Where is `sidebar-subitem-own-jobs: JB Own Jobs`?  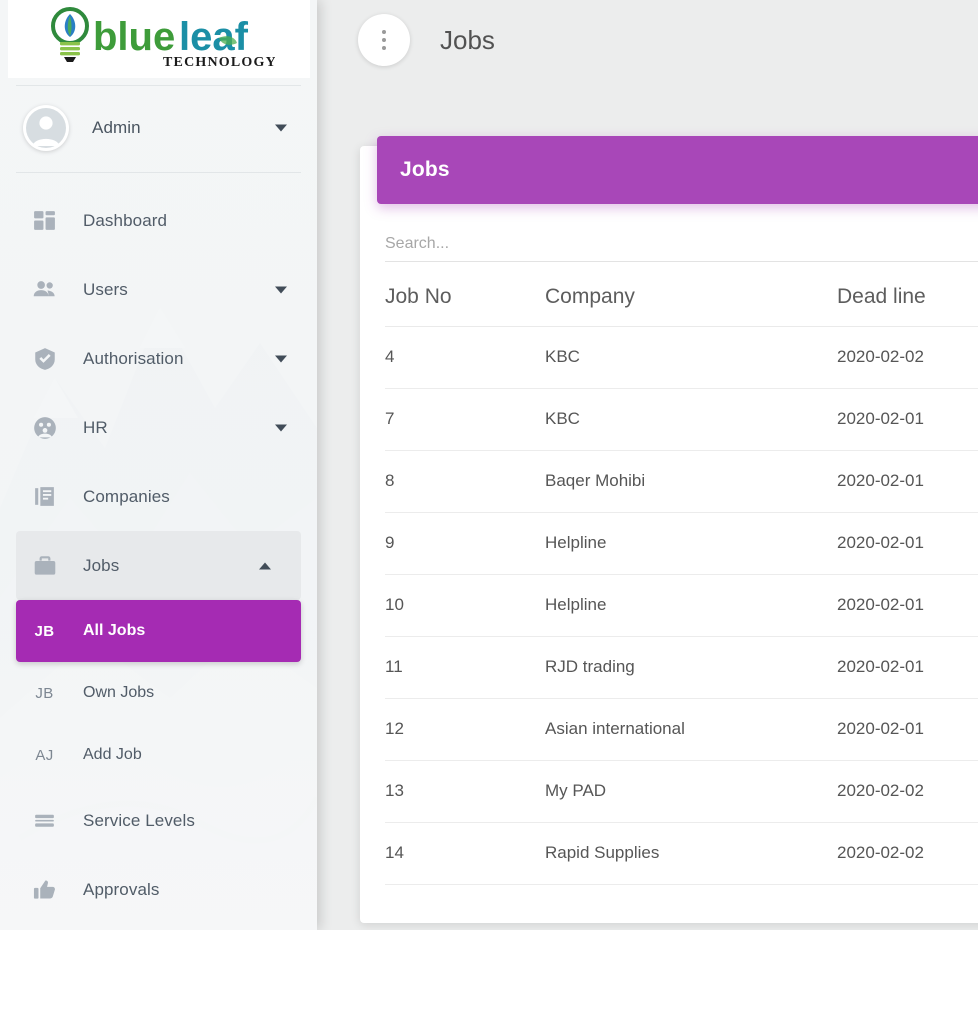
sidebar-subitem-own-jobs: JB Own Jobs is located at coordinates (158, 693).